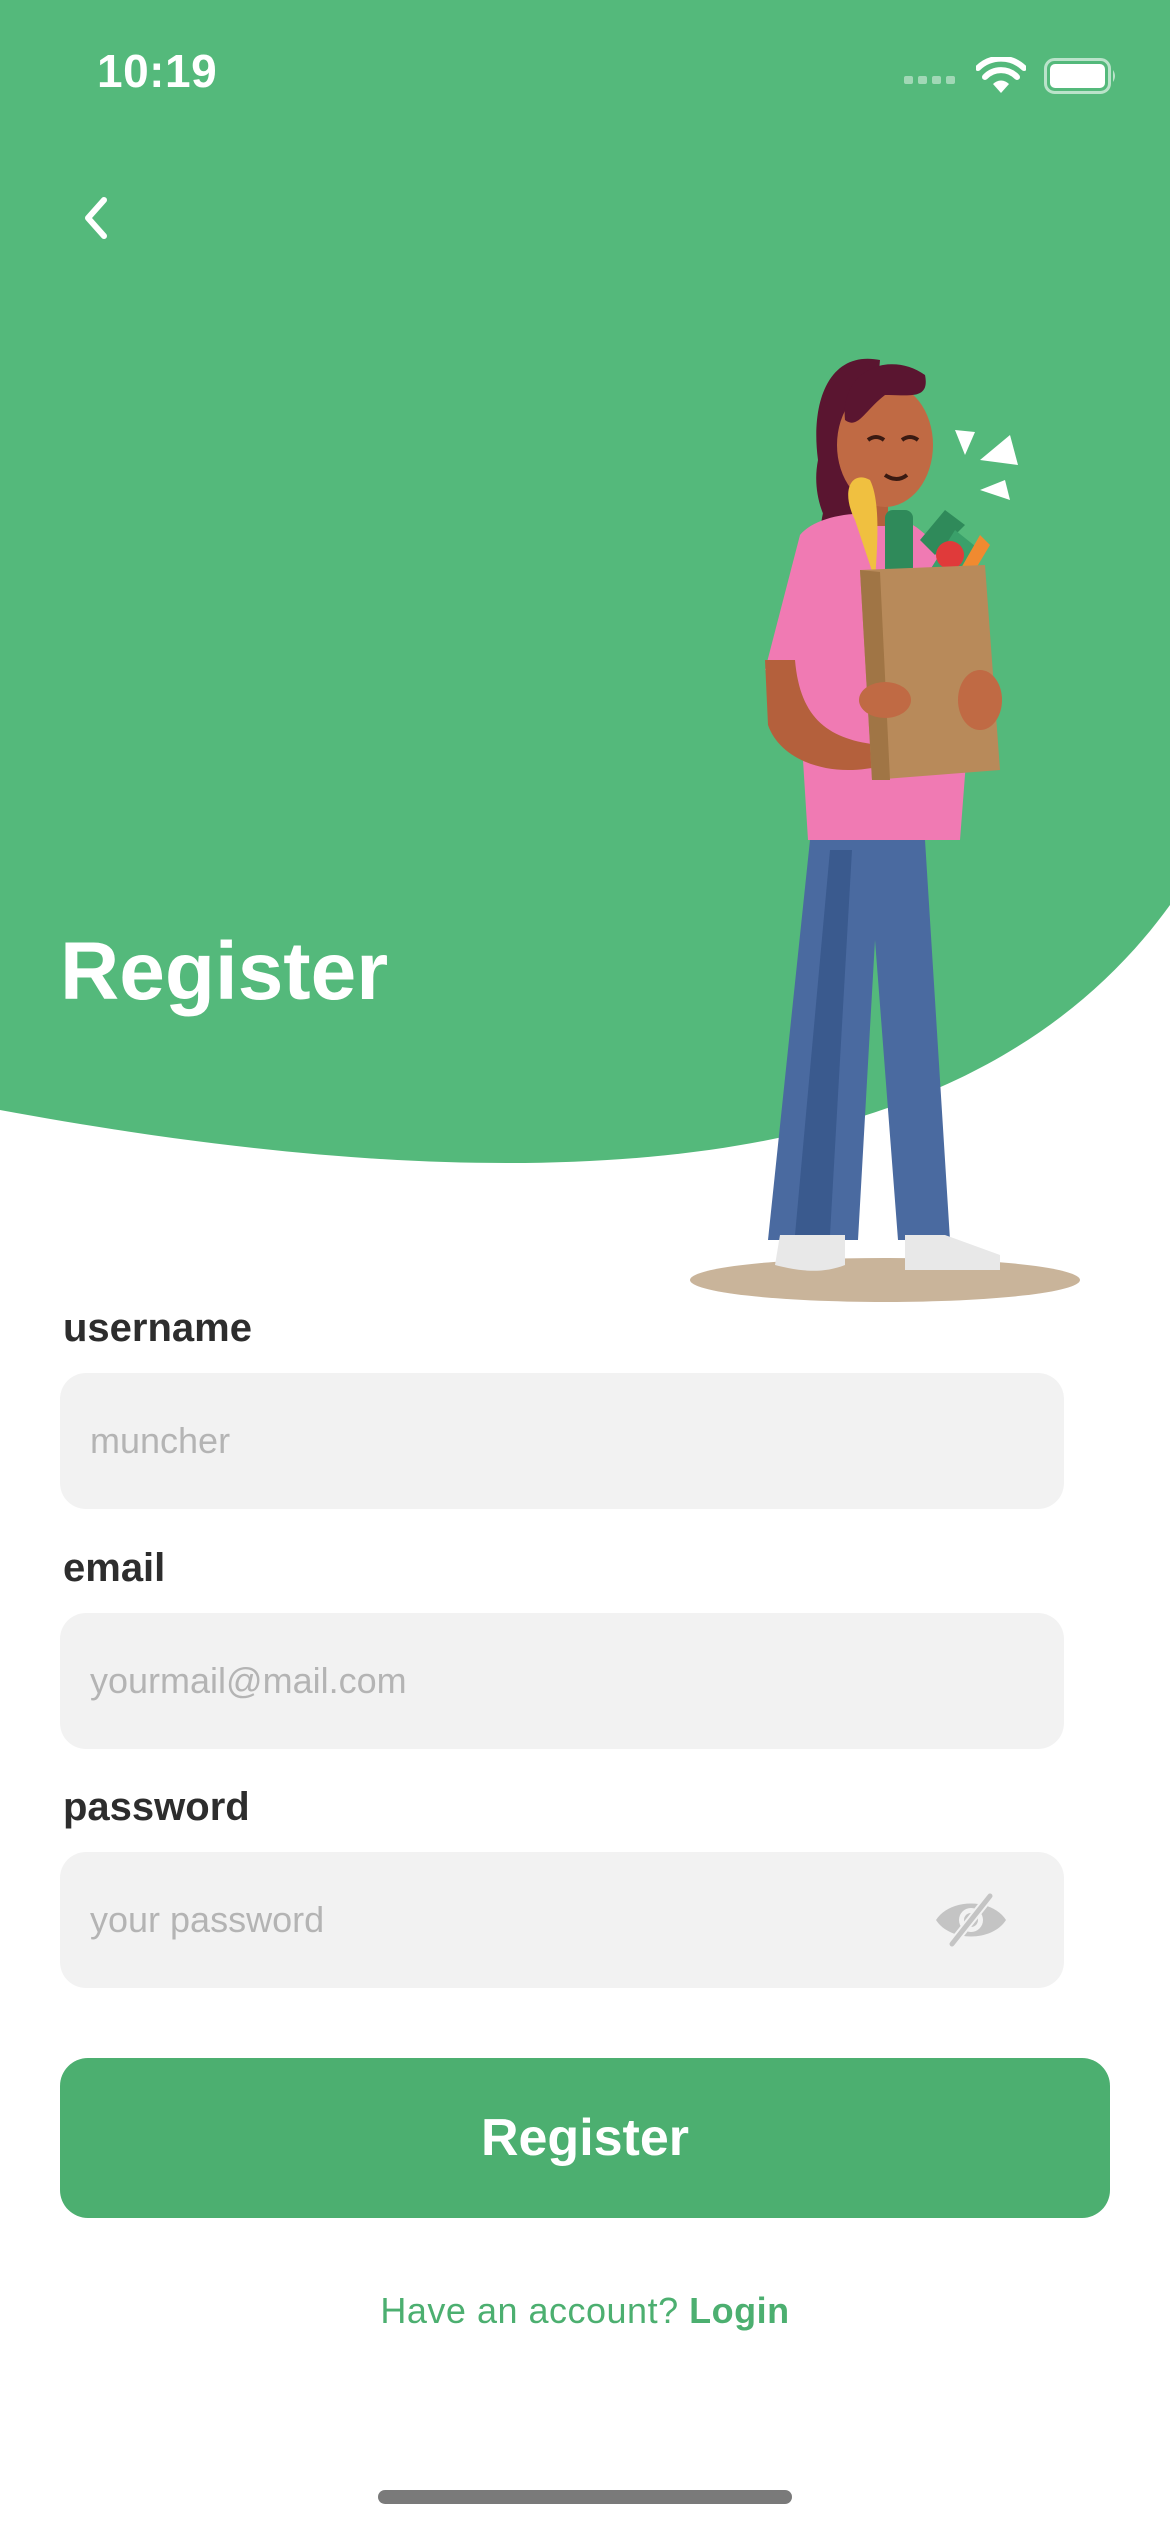 The height and width of the screenshot is (2532, 1170). What do you see at coordinates (739, 2310) in the screenshot?
I see `login-link: Login` at bounding box center [739, 2310].